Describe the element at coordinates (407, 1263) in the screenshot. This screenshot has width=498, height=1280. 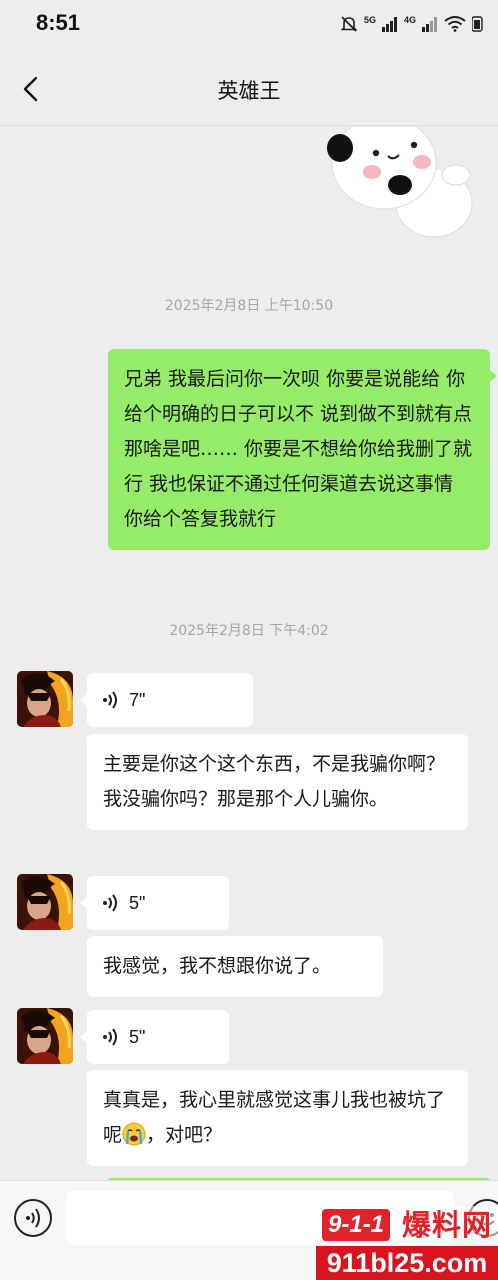
I see `watermark-url: 911bl25.com` at that location.